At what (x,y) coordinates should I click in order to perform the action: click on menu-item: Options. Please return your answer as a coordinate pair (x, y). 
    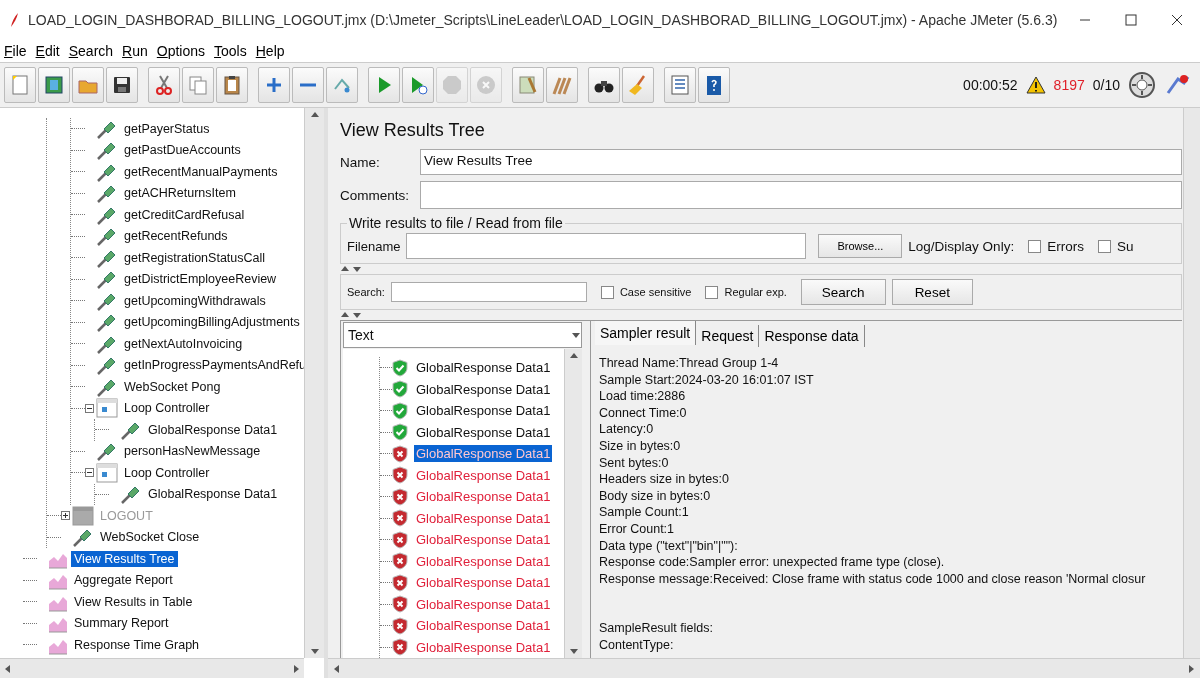
    Looking at the image, I should click on (181, 51).